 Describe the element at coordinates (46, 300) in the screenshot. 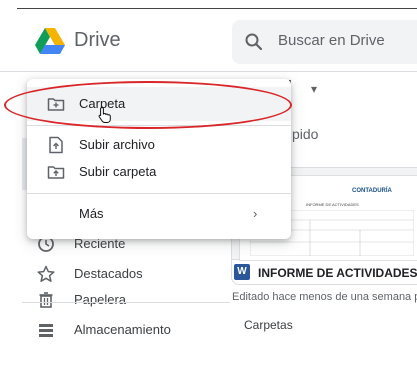

I see `trash-icon` at that location.